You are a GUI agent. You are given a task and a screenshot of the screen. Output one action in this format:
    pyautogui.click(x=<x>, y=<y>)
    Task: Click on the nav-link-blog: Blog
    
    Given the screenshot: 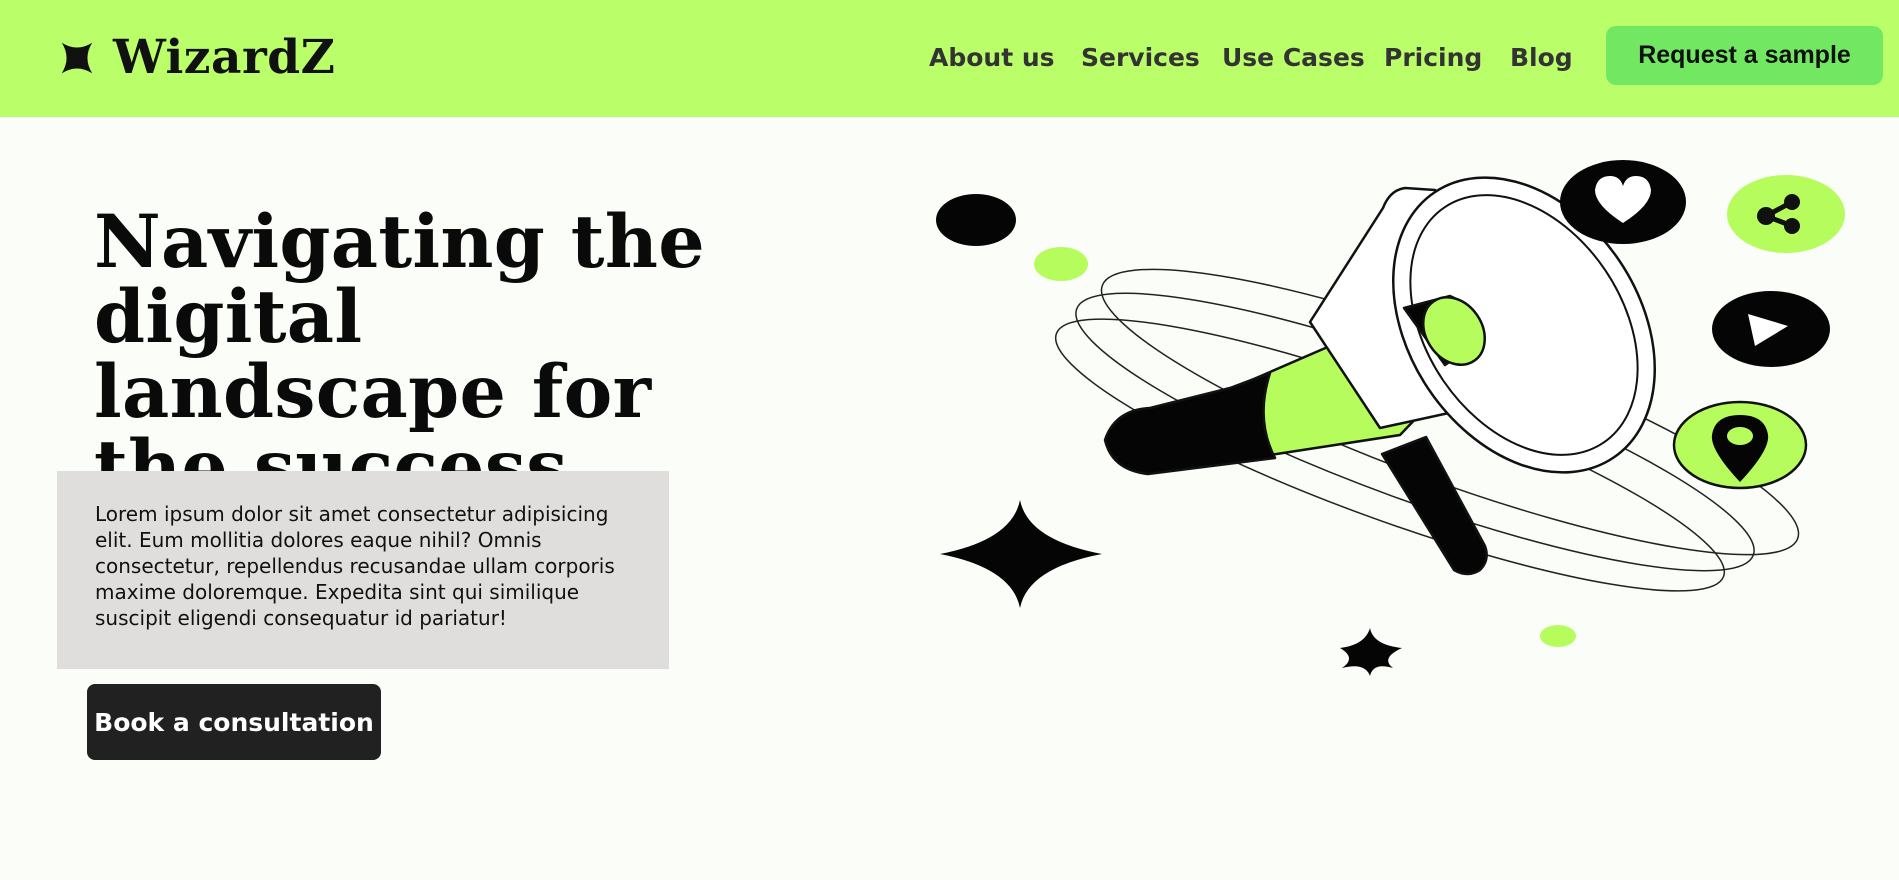 What is the action you would take?
    pyautogui.click(x=1541, y=58)
    